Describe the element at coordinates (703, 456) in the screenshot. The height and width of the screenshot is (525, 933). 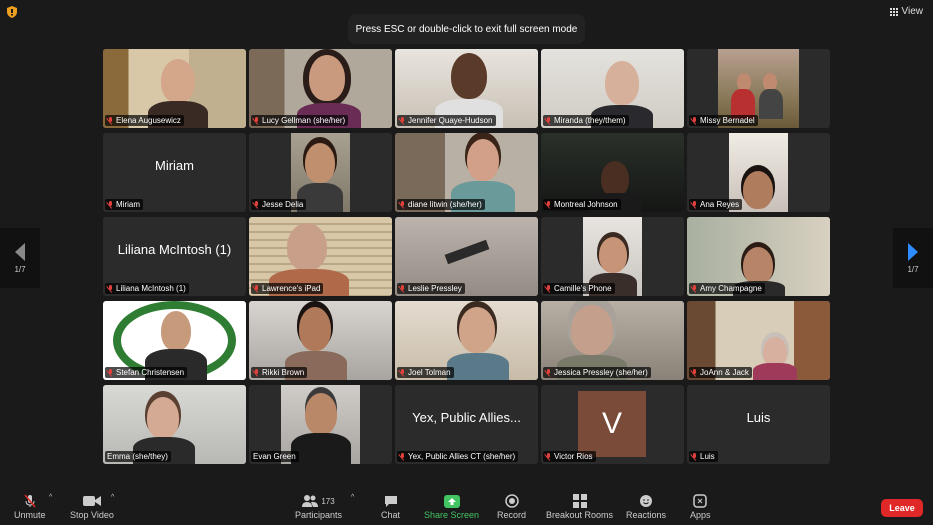
I see `participant-name: Luis` at that location.